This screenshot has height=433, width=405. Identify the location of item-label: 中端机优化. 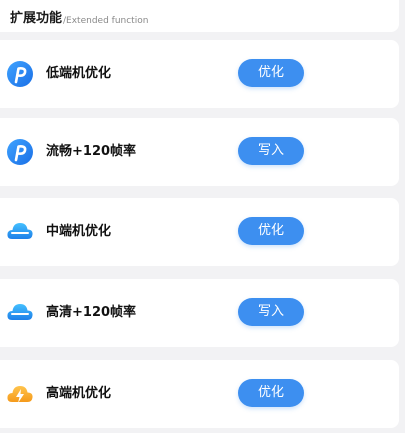
(79, 231).